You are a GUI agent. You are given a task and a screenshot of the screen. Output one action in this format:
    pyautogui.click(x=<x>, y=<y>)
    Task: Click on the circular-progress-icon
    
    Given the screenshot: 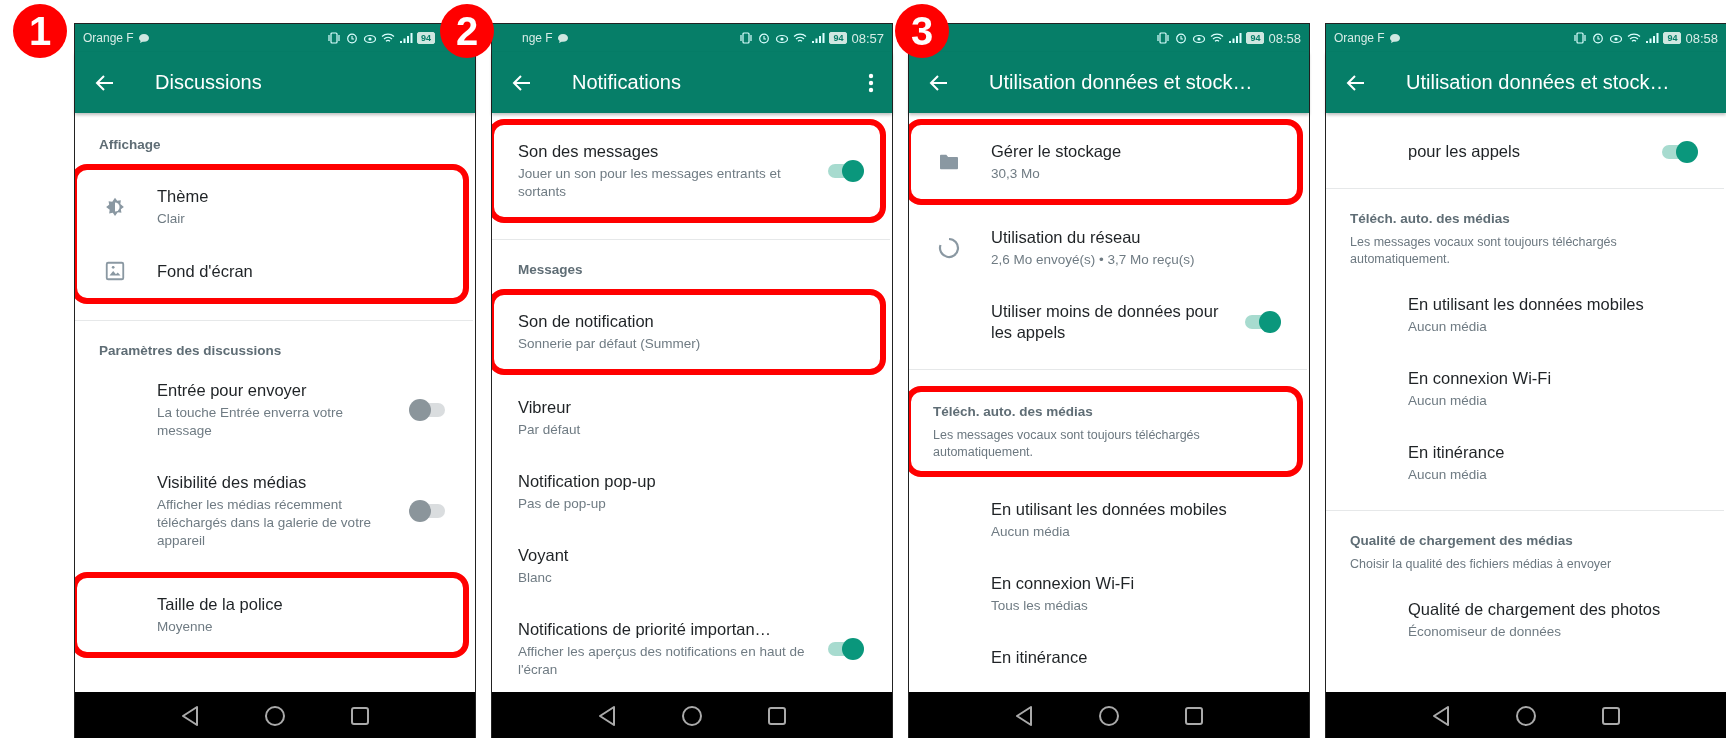 What is the action you would take?
    pyautogui.click(x=949, y=248)
    